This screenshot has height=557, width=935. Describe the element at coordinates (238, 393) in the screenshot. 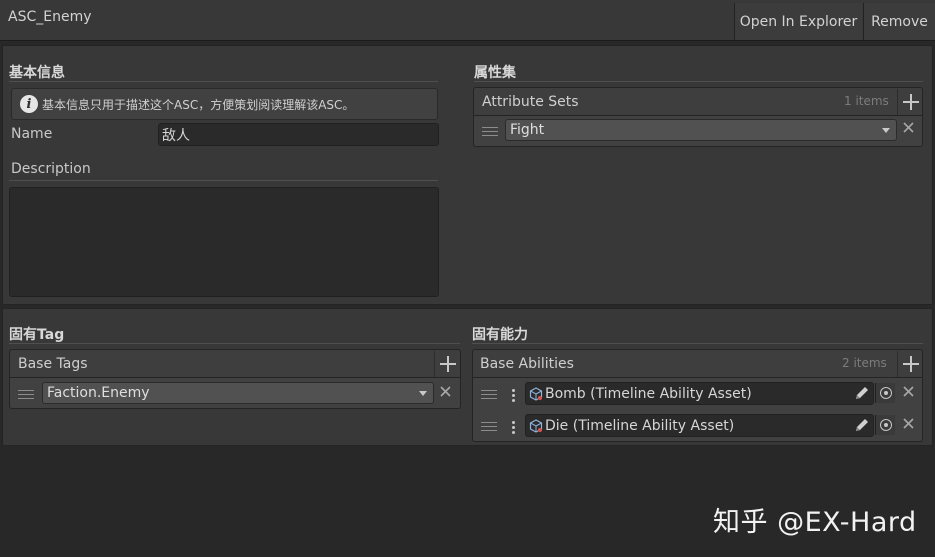

I see `base-tag-dropdown: Faction.Enemy` at that location.